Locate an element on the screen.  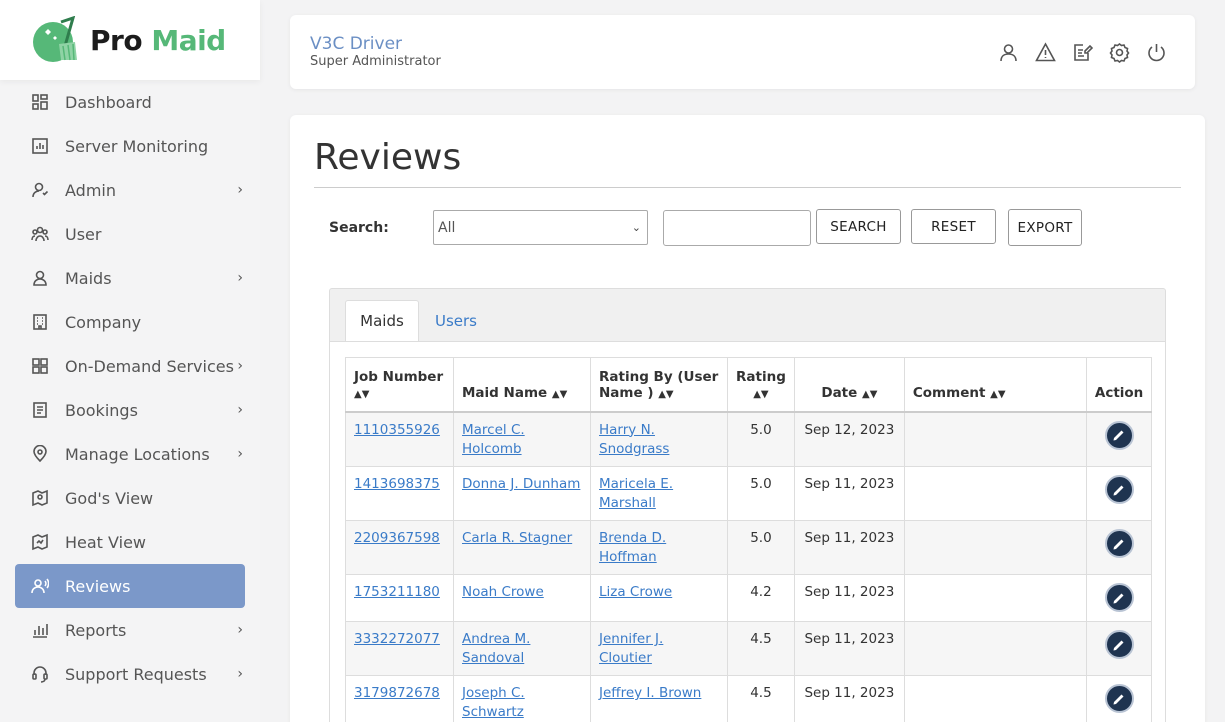
rating-by-link: Brenda D. Hoffman is located at coordinates (632, 547).